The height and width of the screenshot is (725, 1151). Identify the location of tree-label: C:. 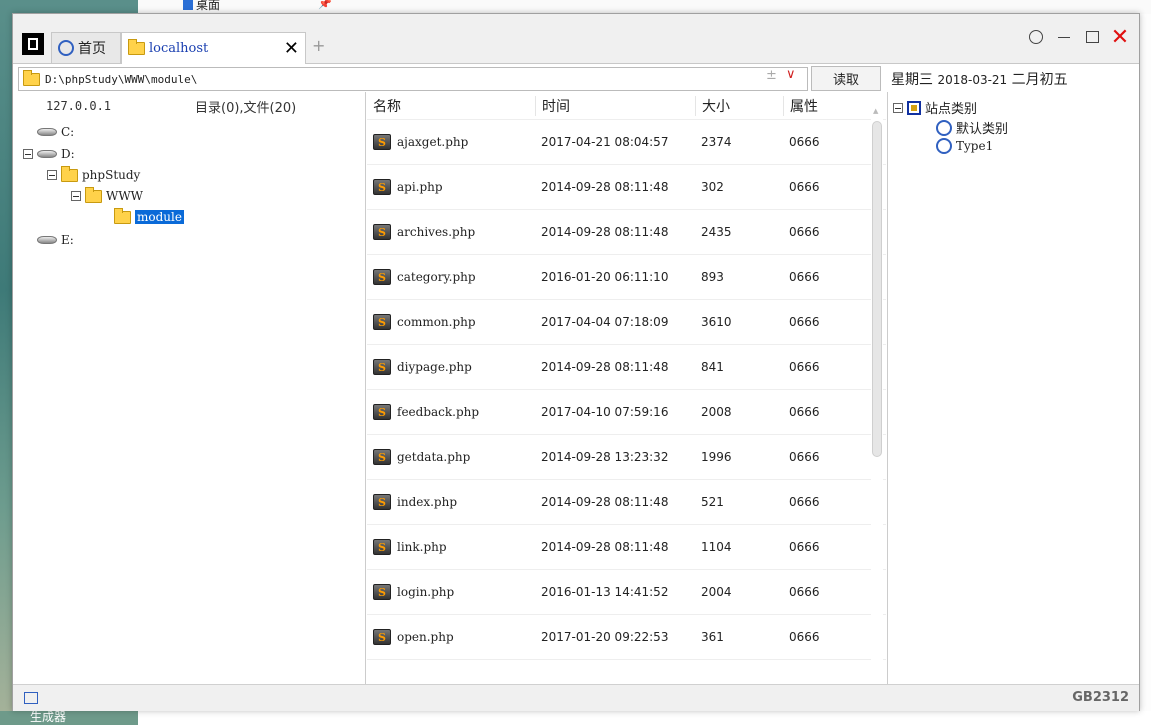
(68, 132).